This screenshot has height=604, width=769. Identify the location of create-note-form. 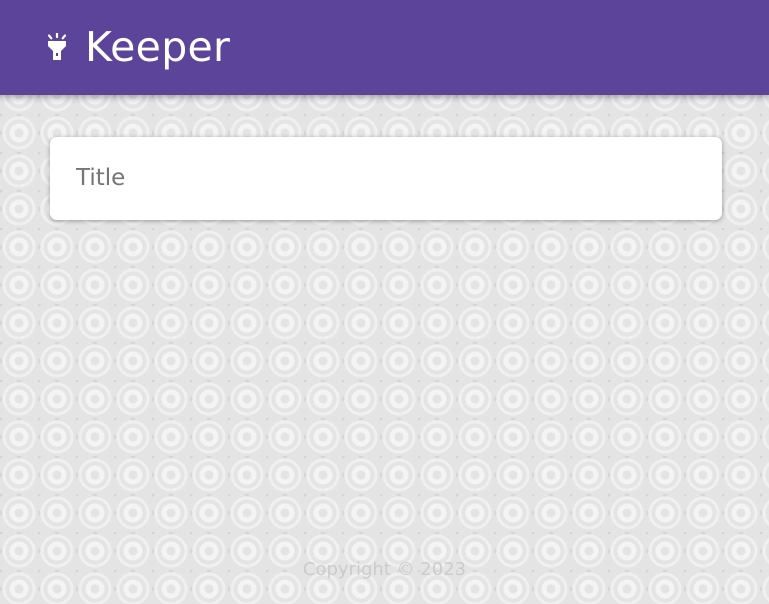
(386, 178).